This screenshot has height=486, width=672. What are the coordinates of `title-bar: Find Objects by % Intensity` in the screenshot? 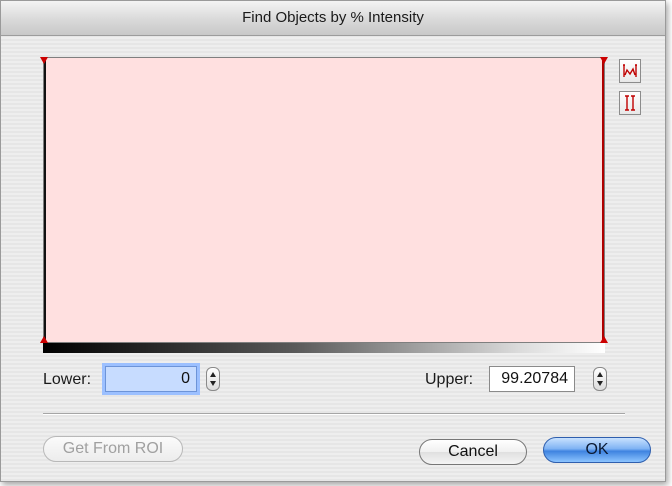 It's located at (333, 18).